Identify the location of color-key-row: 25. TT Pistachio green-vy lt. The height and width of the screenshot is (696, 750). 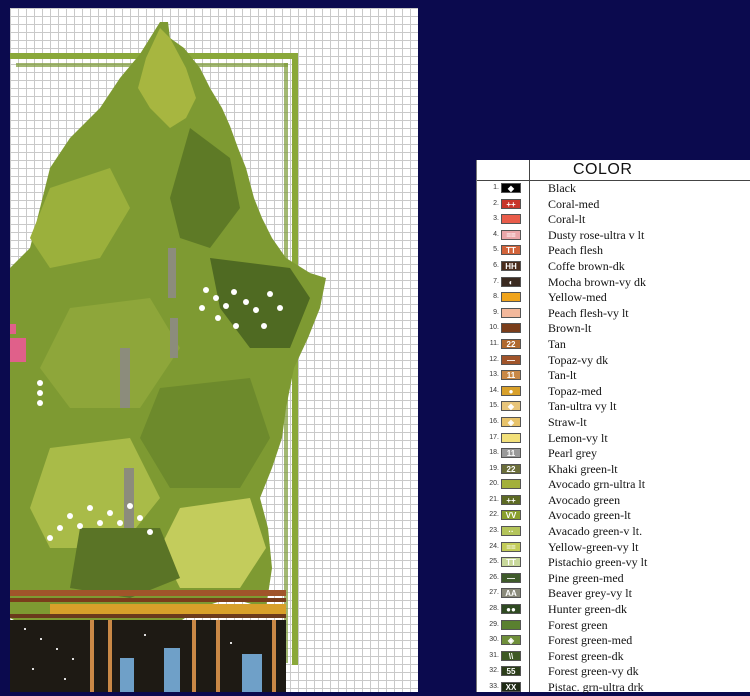
(613, 563).